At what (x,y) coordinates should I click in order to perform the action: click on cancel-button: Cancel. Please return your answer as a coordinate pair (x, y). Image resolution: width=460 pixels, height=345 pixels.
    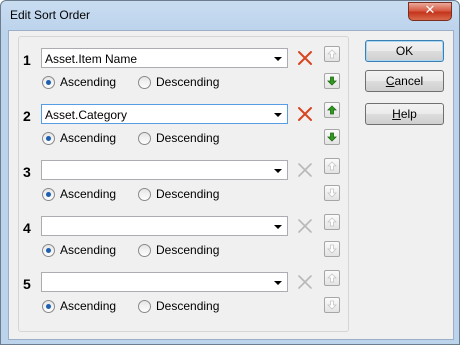
    Looking at the image, I should click on (404, 81).